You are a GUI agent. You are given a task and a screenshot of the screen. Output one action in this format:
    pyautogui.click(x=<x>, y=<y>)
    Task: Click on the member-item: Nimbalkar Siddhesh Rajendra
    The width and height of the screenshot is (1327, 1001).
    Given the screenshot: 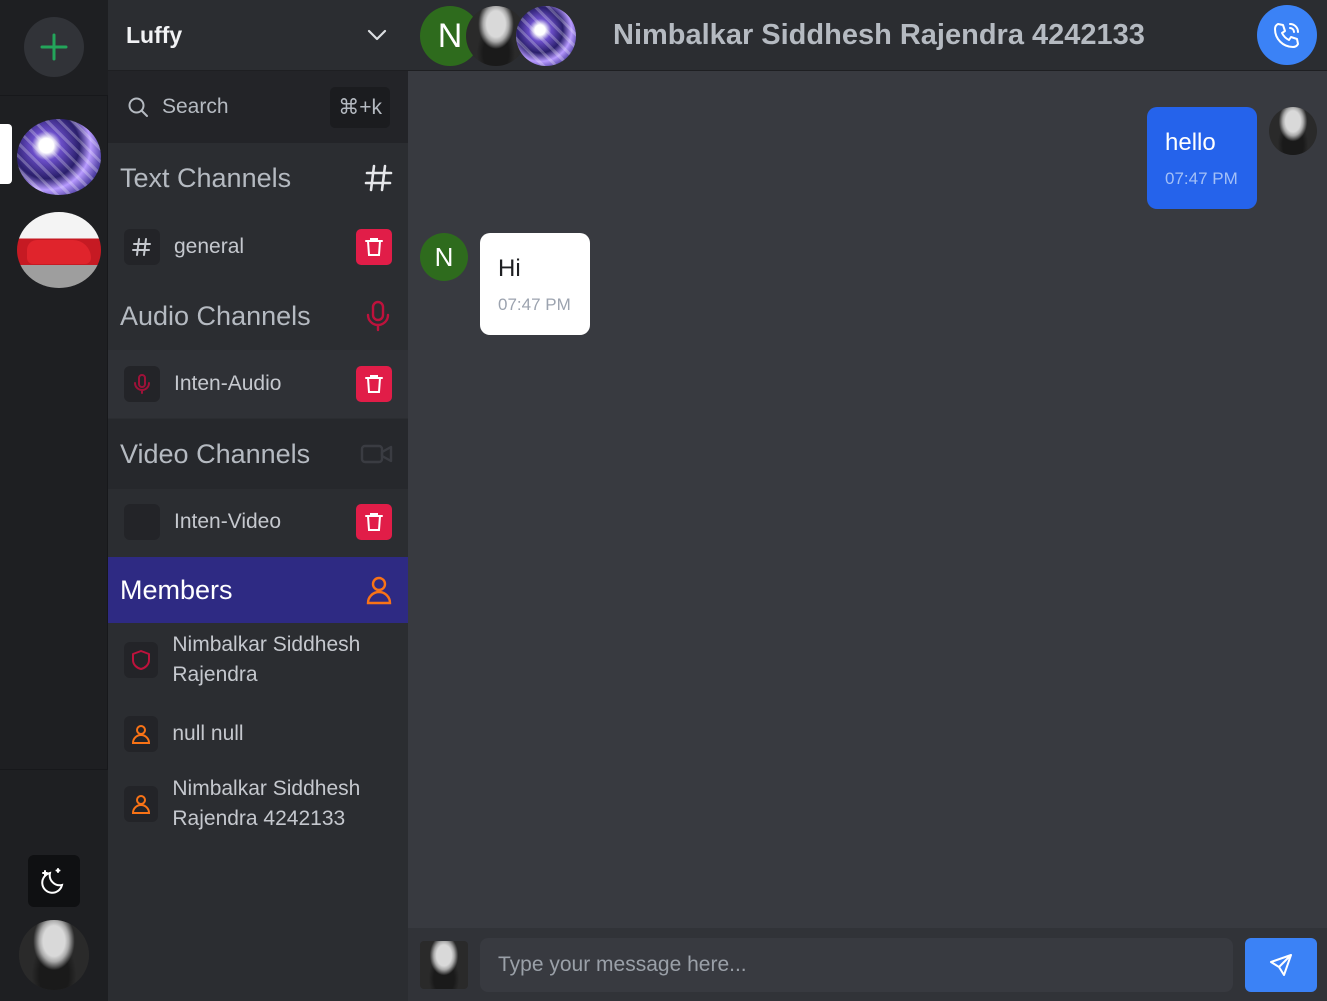 What is the action you would take?
    pyautogui.click(x=258, y=660)
    